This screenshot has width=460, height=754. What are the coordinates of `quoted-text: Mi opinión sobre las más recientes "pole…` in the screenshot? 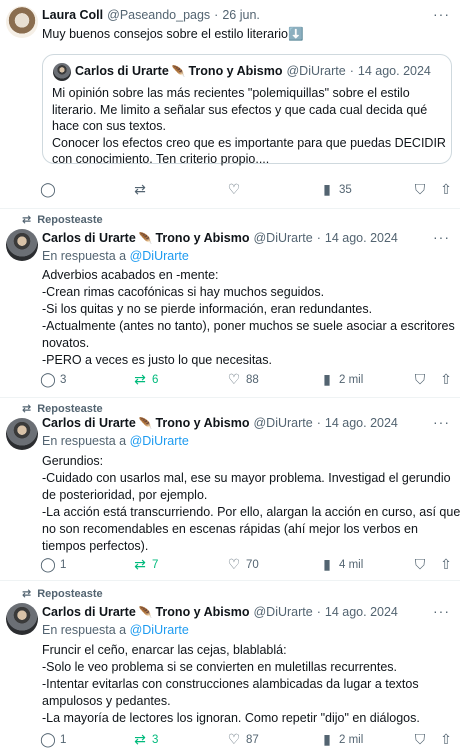 It's located at (249, 126).